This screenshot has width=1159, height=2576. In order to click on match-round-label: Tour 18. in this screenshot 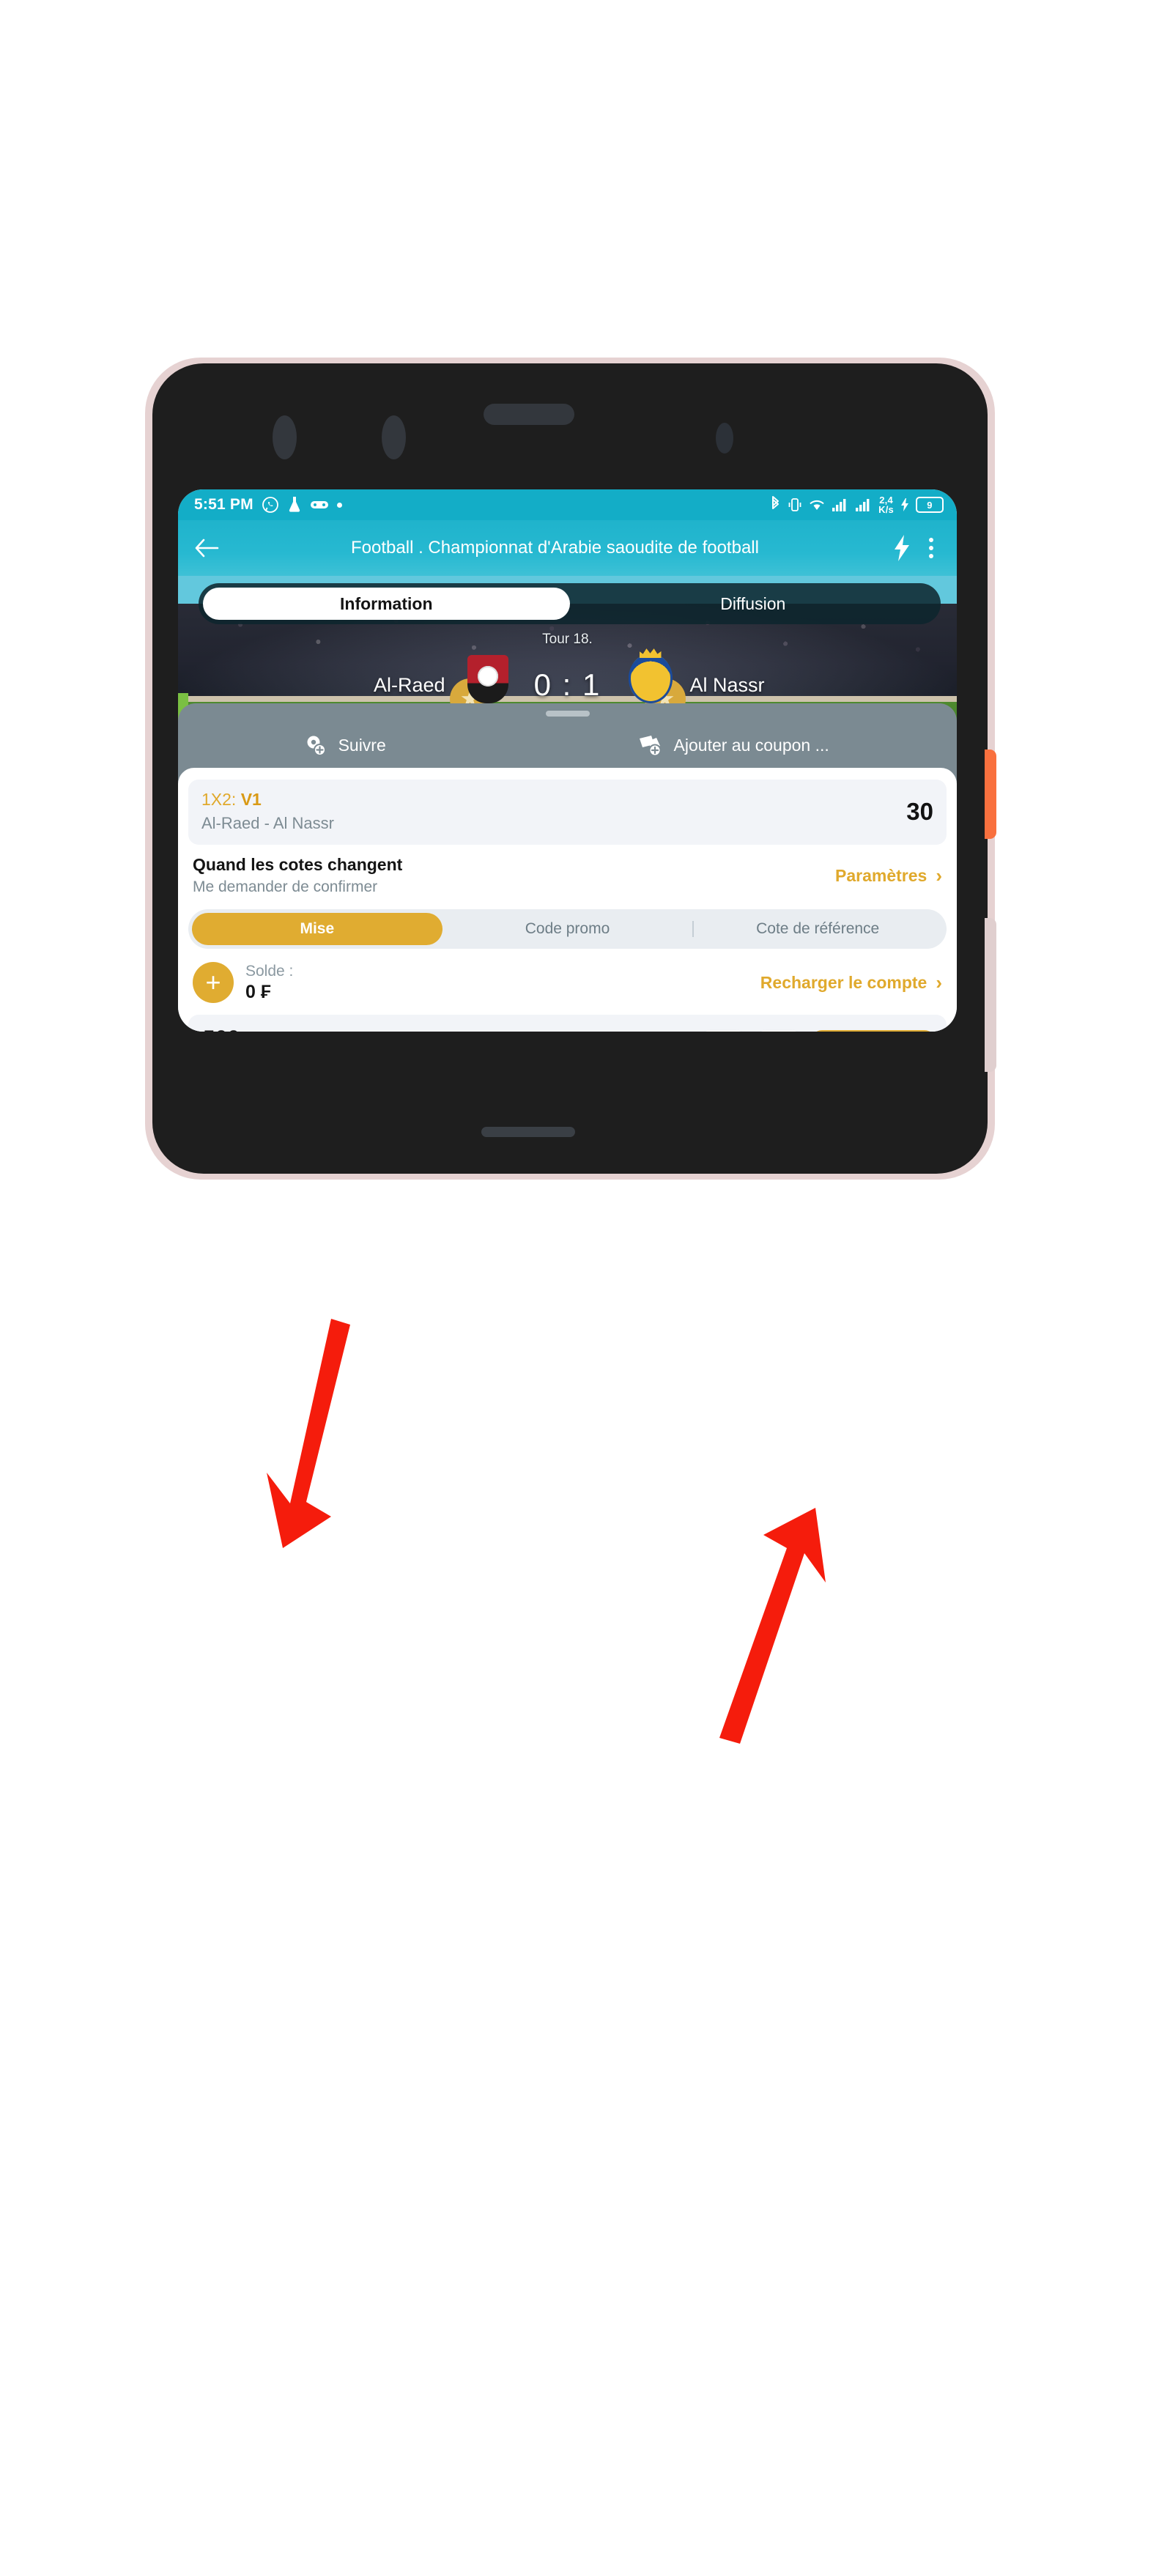, I will do `click(567, 639)`.